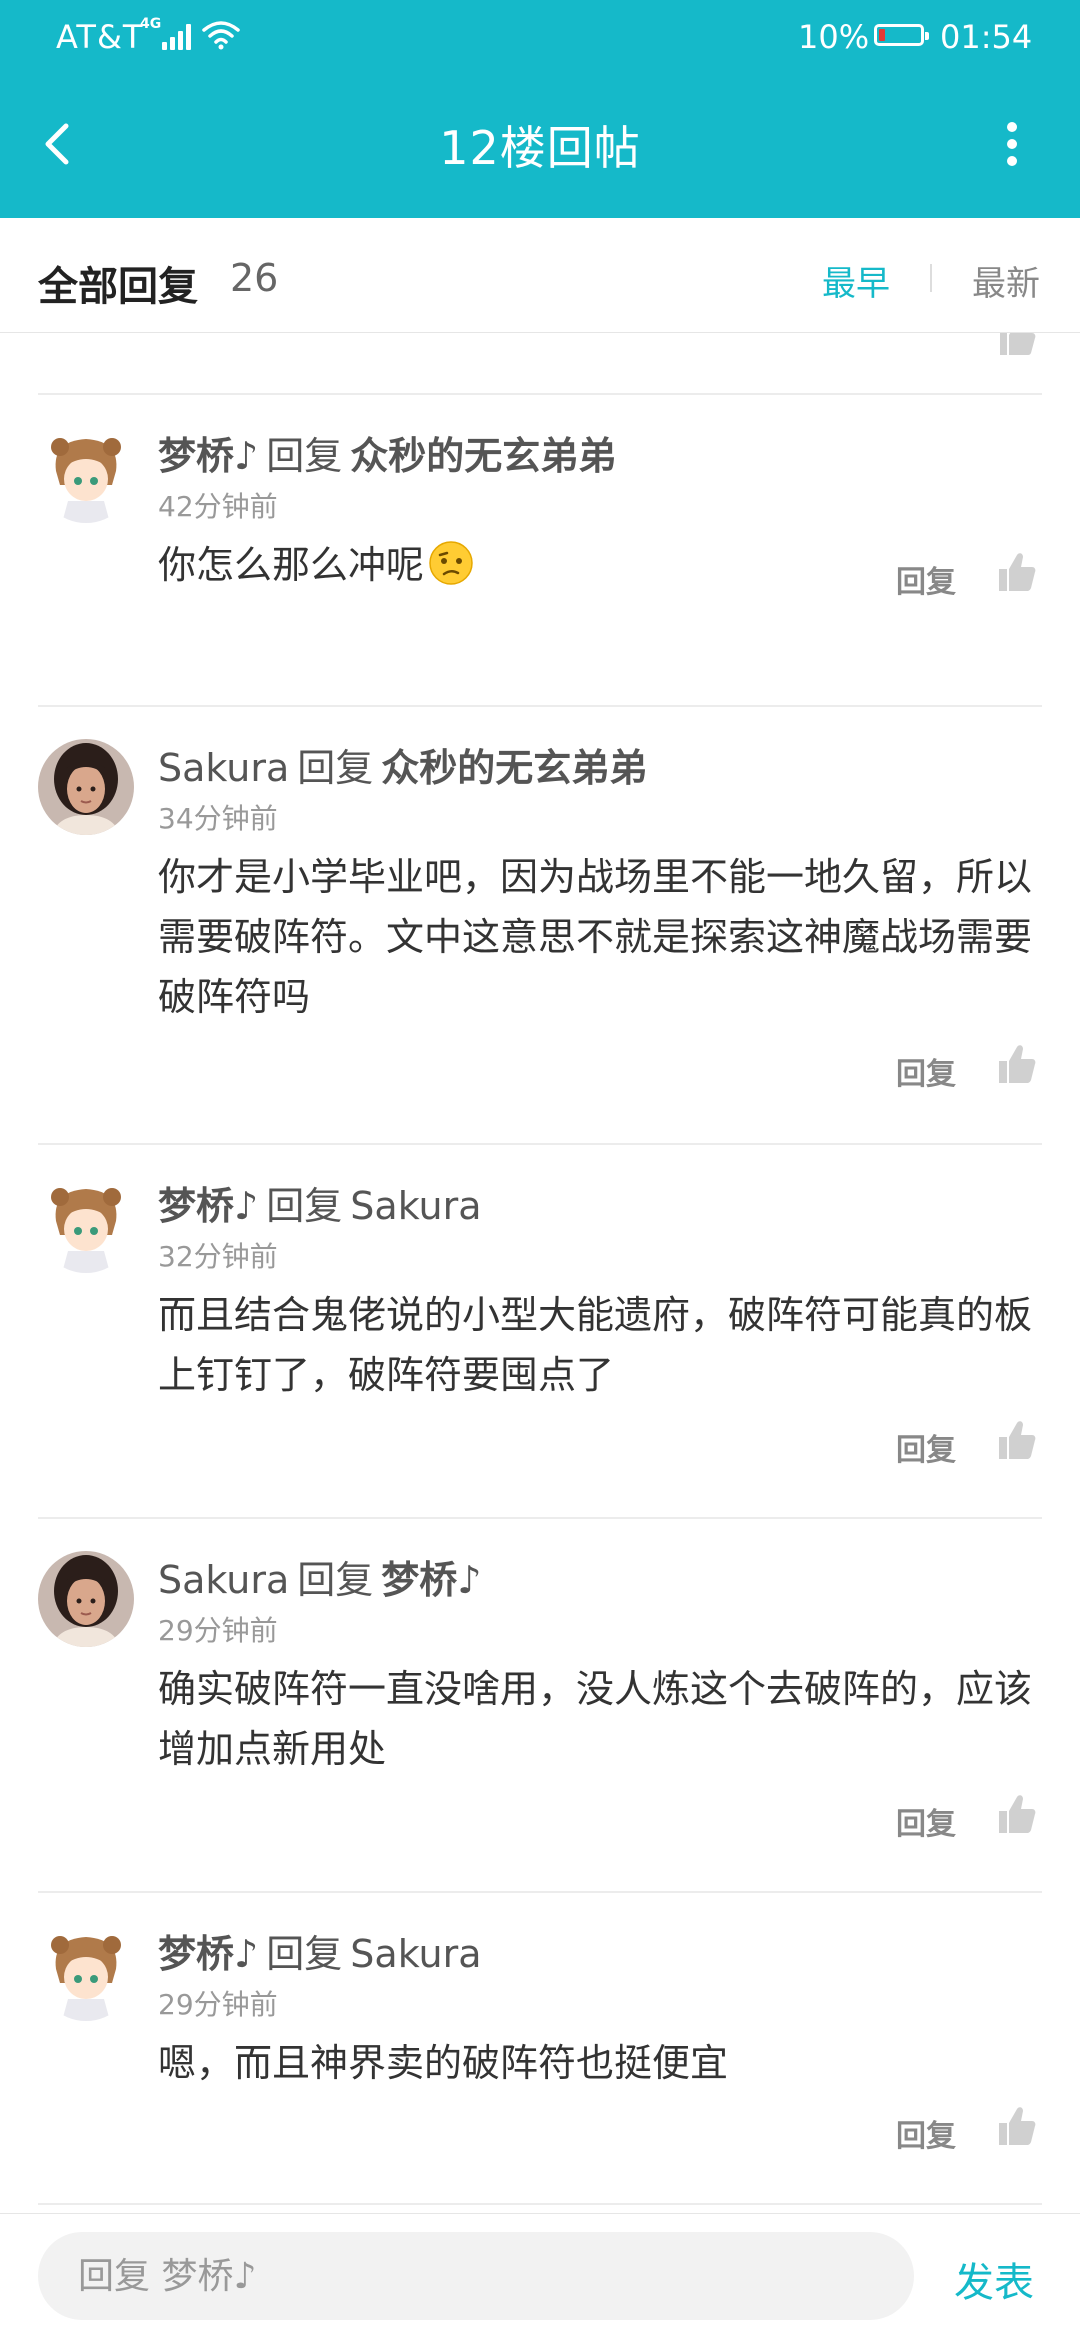 This screenshot has width=1080, height=2340. I want to click on wifi-icon, so click(221, 35).